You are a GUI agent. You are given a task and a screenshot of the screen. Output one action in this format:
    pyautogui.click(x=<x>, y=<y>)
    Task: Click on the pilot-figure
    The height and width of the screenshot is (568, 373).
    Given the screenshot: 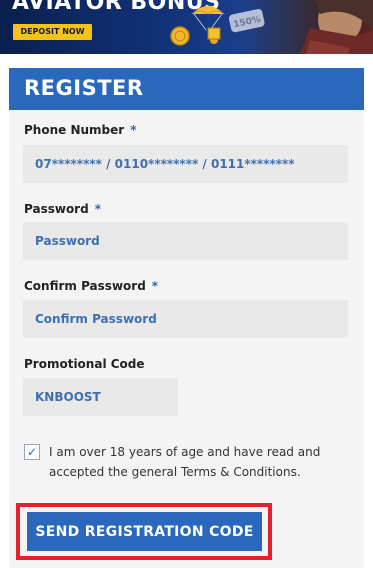 What is the action you would take?
    pyautogui.click(x=336, y=27)
    